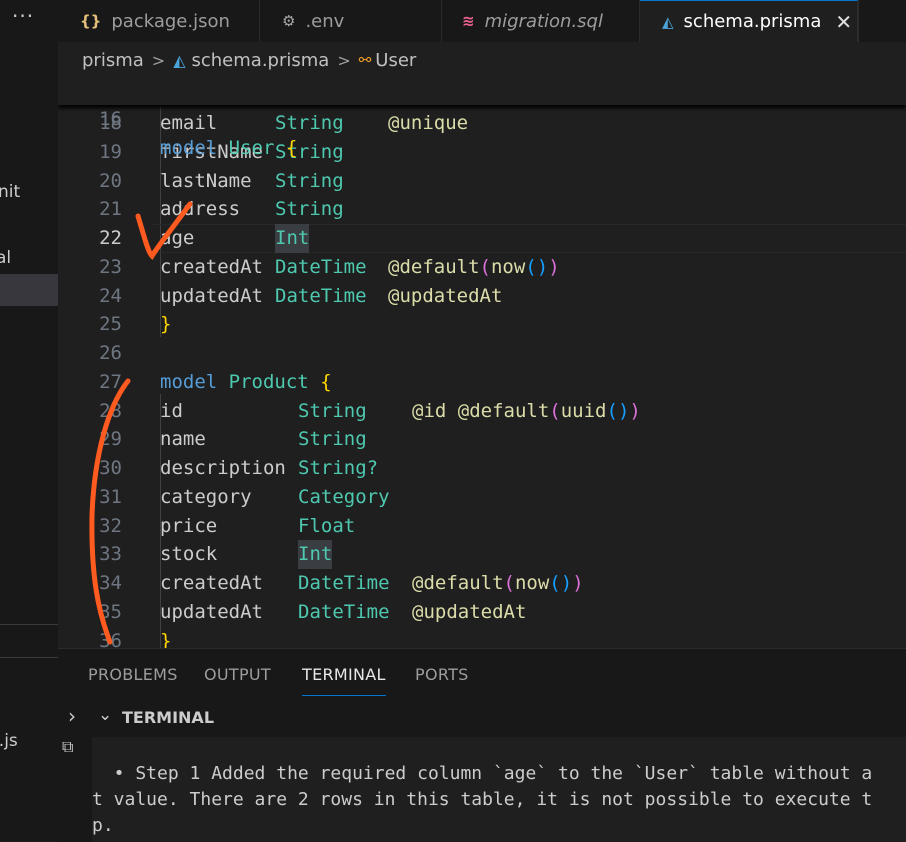 The image size is (906, 842). What do you see at coordinates (110, 639) in the screenshot?
I see `line-number: 36` at bounding box center [110, 639].